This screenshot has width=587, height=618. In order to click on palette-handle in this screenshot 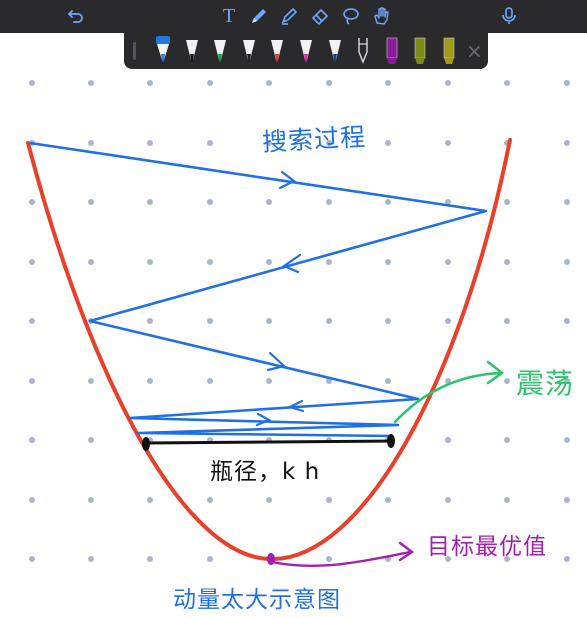, I will do `click(134, 51)`.